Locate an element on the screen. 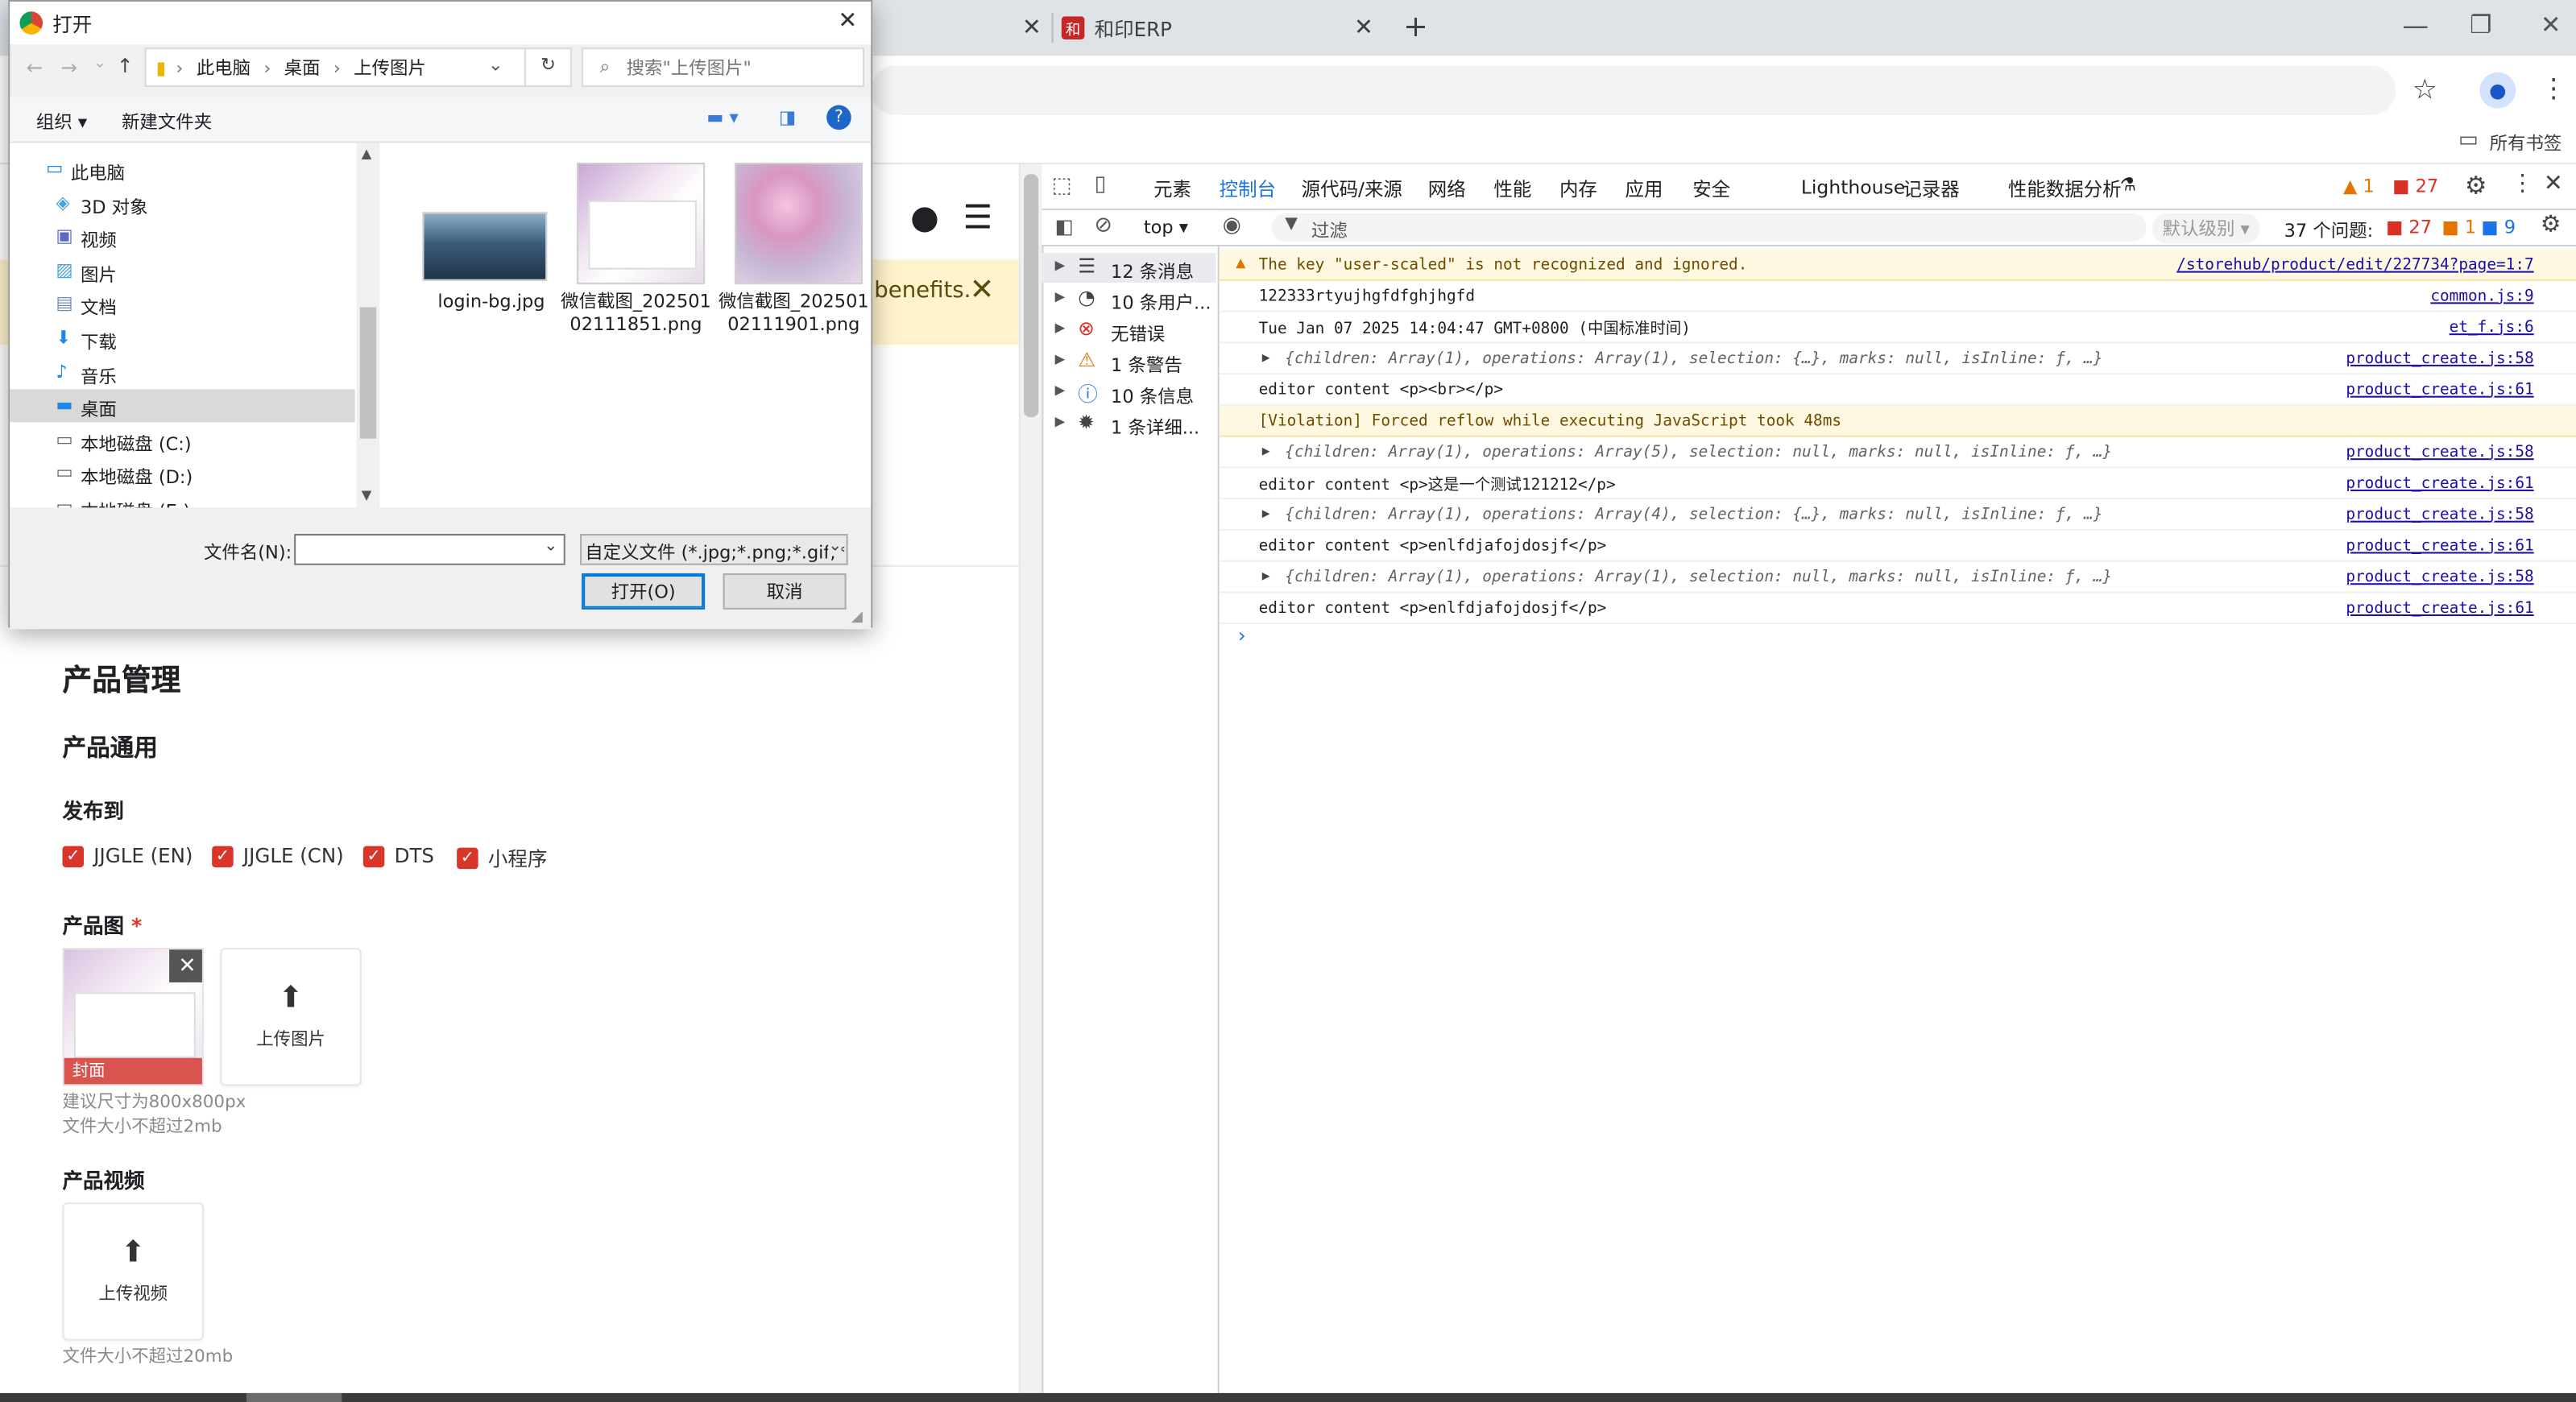 Image resolution: width=2576 pixels, height=1402 pixels. devtools-tab: 记录器 is located at coordinates (1931, 189).